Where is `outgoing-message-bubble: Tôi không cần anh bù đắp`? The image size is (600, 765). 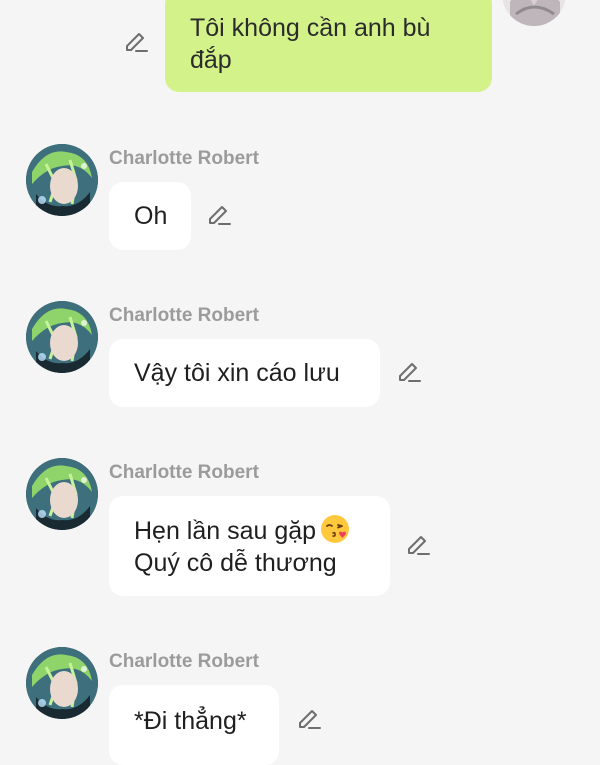 outgoing-message-bubble: Tôi không cần anh bù đắp is located at coordinates (328, 46).